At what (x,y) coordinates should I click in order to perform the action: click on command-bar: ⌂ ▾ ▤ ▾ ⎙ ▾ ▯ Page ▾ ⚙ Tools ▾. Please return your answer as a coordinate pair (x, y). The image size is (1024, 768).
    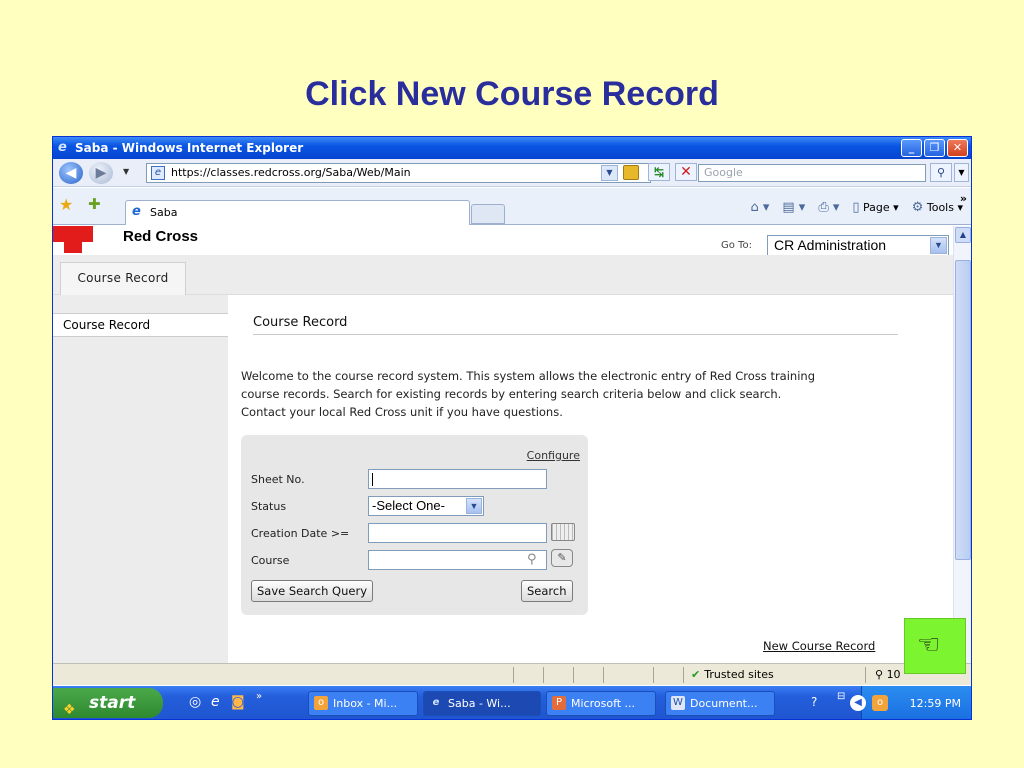
    Looking at the image, I should click on (856, 207).